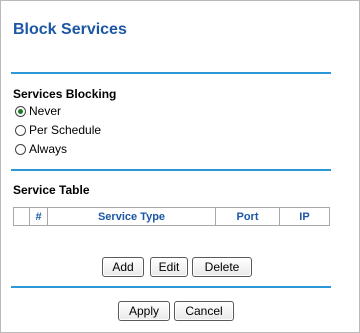 The height and width of the screenshot is (333, 360). Describe the element at coordinates (144, 311) in the screenshot. I see `apply-button: Apply` at that location.